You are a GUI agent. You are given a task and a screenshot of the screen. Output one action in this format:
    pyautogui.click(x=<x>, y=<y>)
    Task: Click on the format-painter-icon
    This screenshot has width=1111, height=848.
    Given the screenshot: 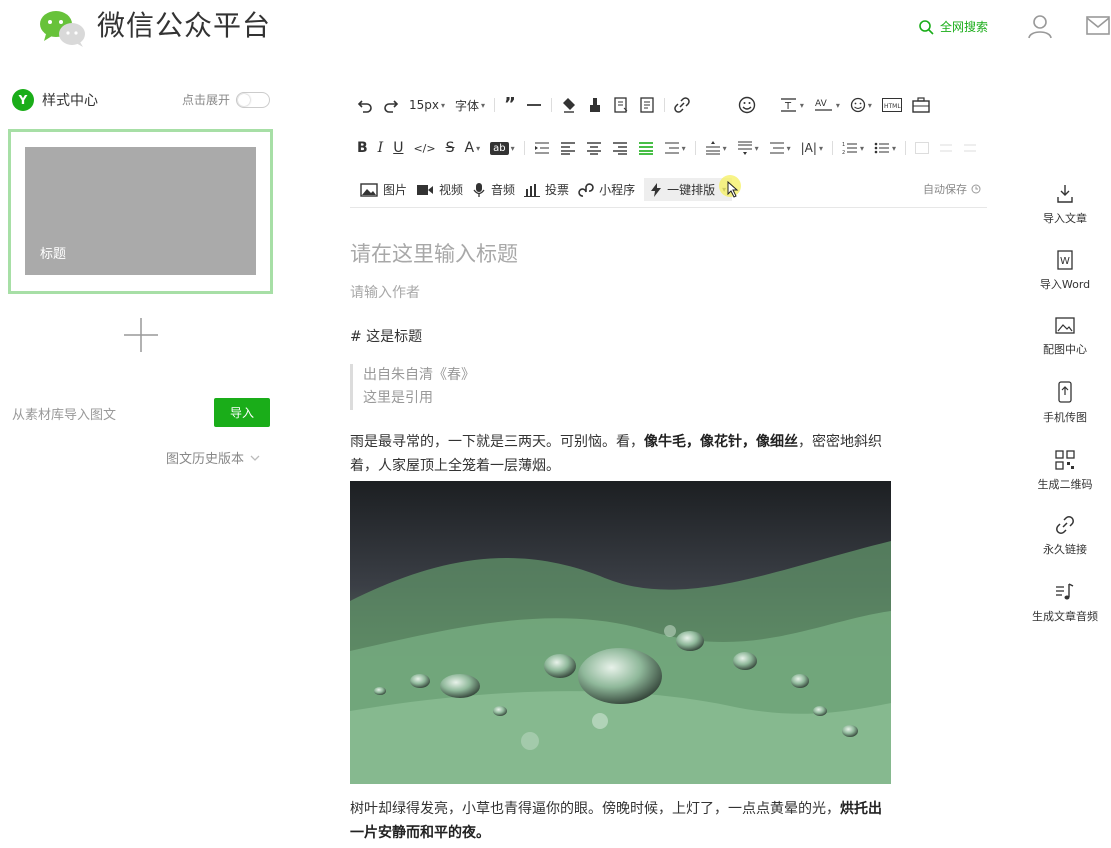 What is the action you would take?
    pyautogui.click(x=595, y=105)
    